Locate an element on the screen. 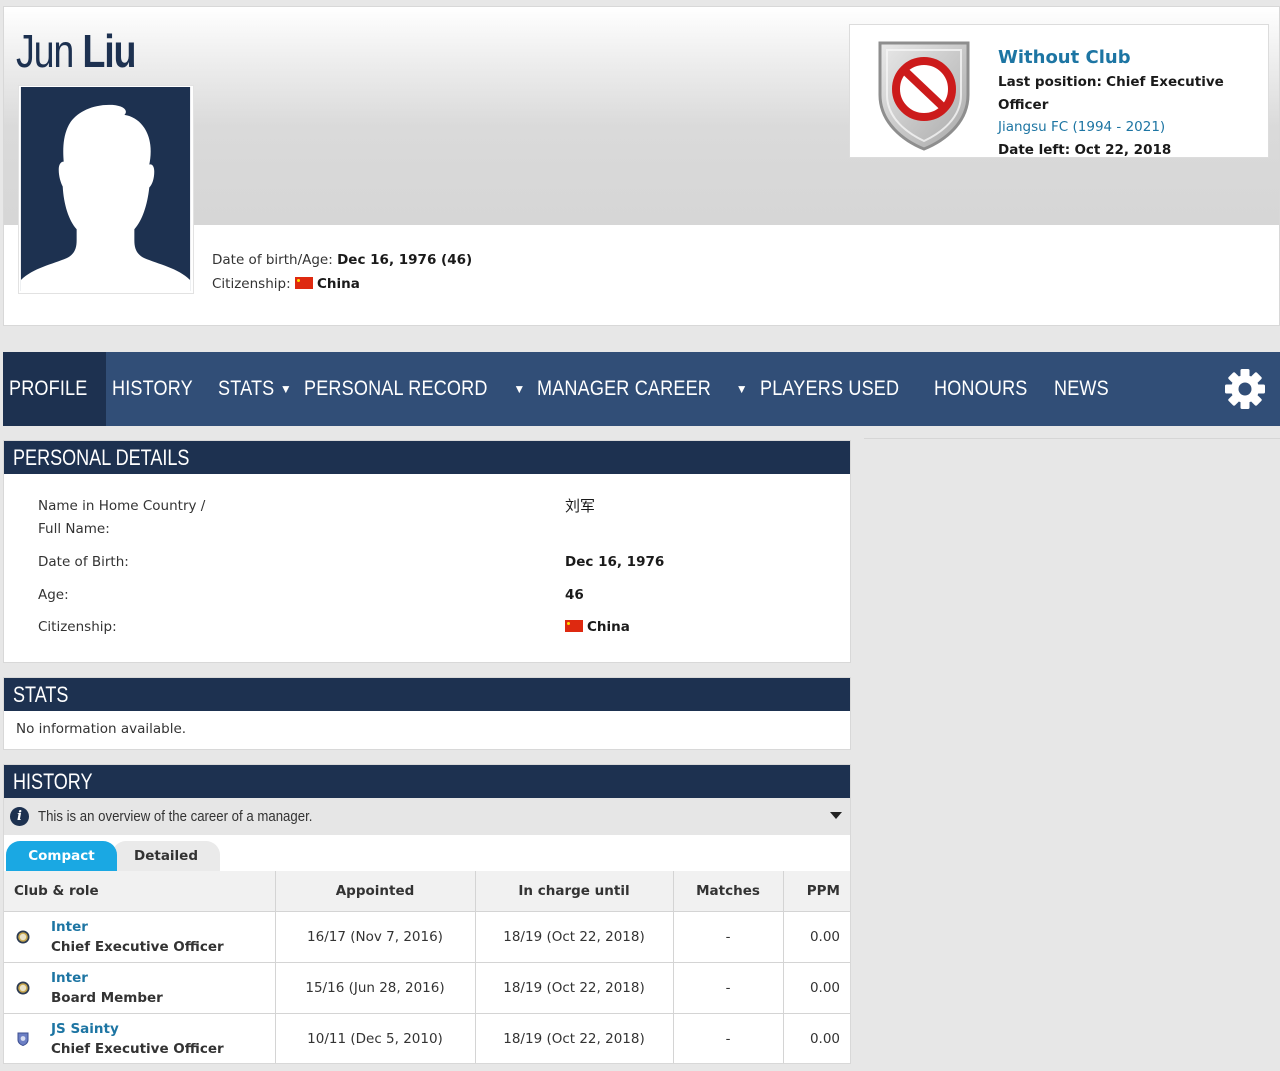 This screenshot has width=1280, height=1071. age-value: 46 is located at coordinates (574, 595).